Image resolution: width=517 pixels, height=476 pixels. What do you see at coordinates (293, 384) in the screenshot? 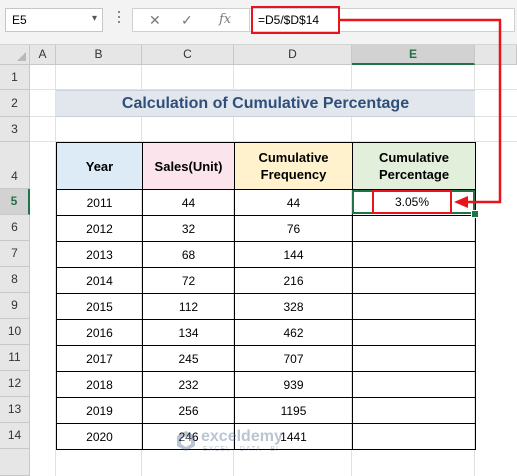
I see `cell-freq: 939` at bounding box center [293, 384].